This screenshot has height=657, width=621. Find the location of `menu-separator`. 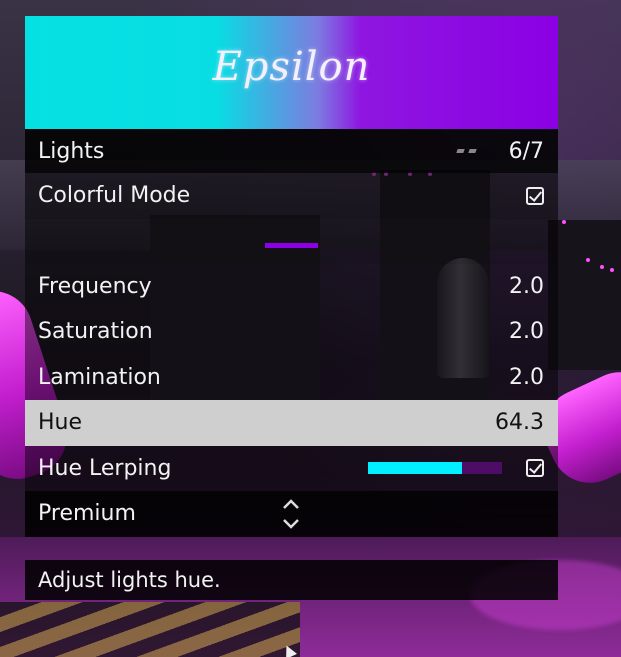

menu-separator is located at coordinates (291, 241).